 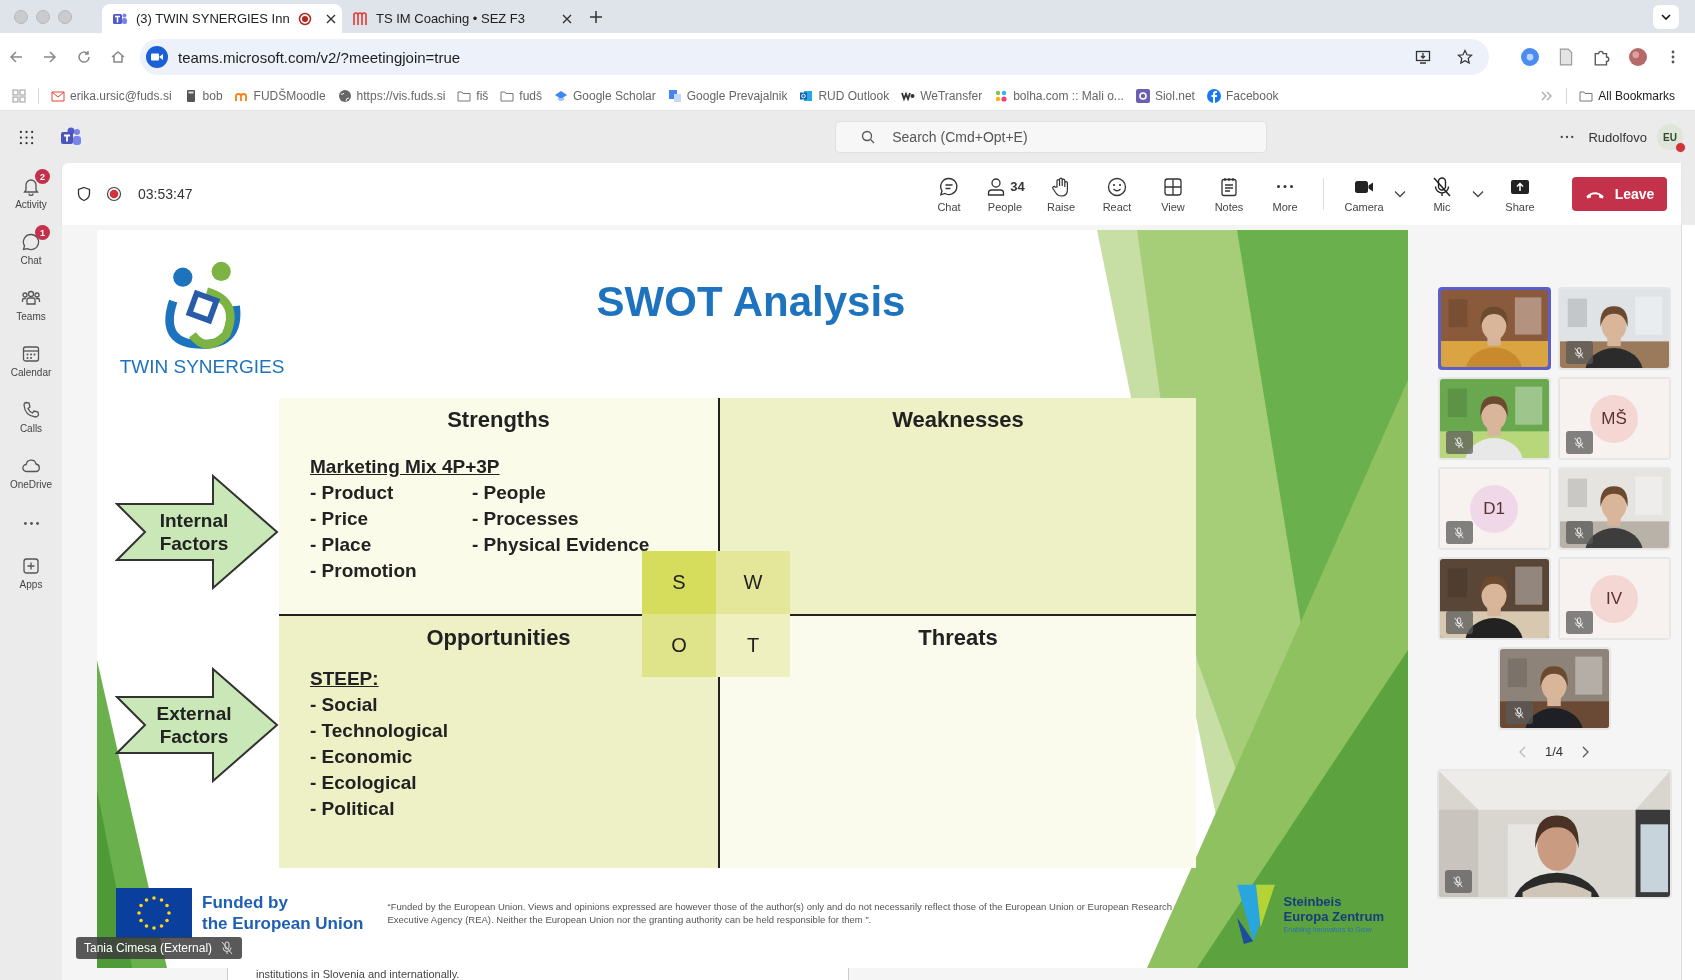 What do you see at coordinates (1530, 57) in the screenshot?
I see `zoom-extension-icon` at bounding box center [1530, 57].